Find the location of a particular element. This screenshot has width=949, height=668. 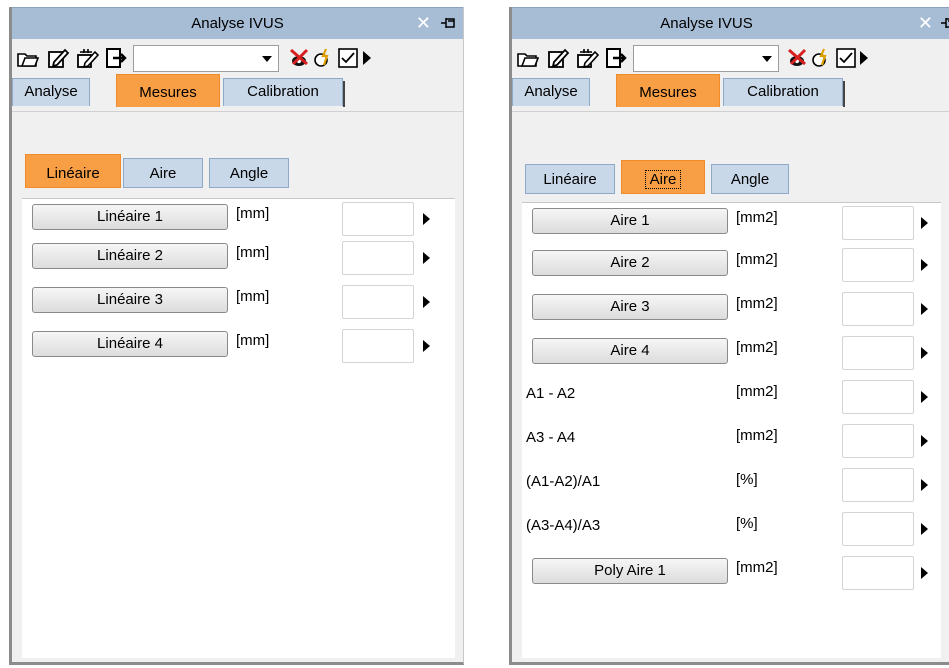

measure-row: Aire 2 [mm2] is located at coordinates (731, 266).